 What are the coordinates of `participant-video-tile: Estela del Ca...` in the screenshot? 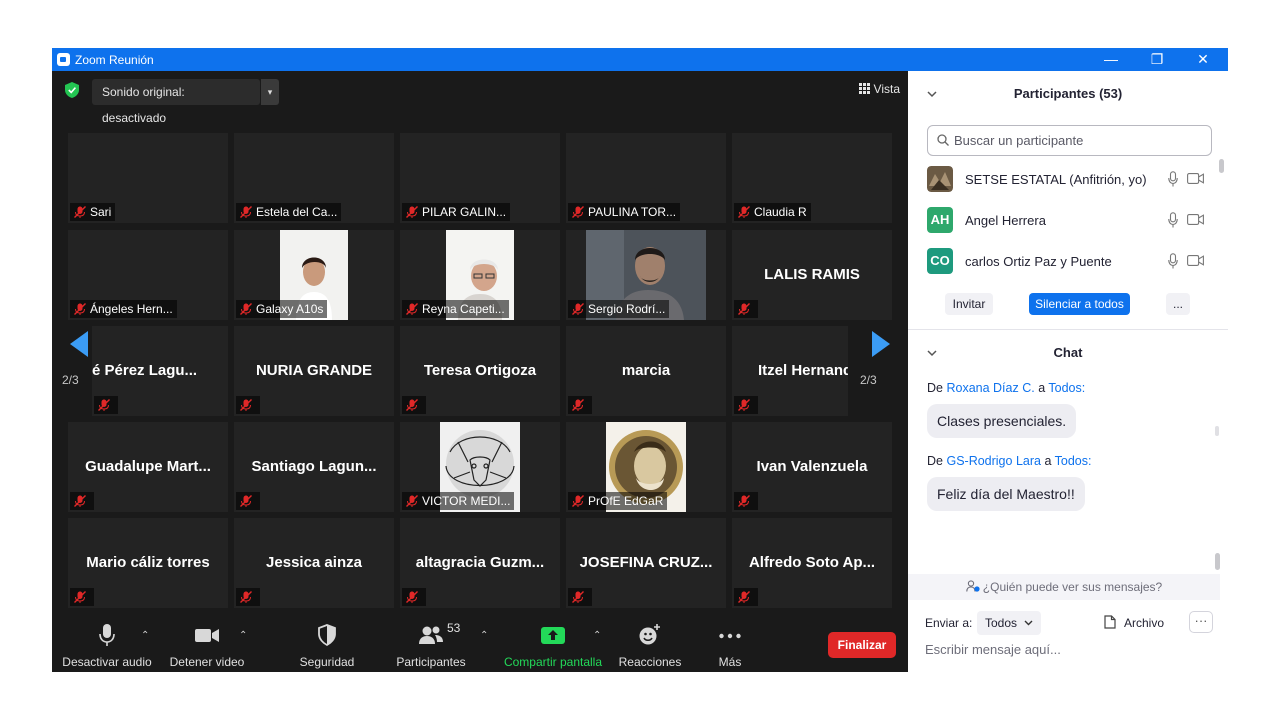 It's located at (314, 178).